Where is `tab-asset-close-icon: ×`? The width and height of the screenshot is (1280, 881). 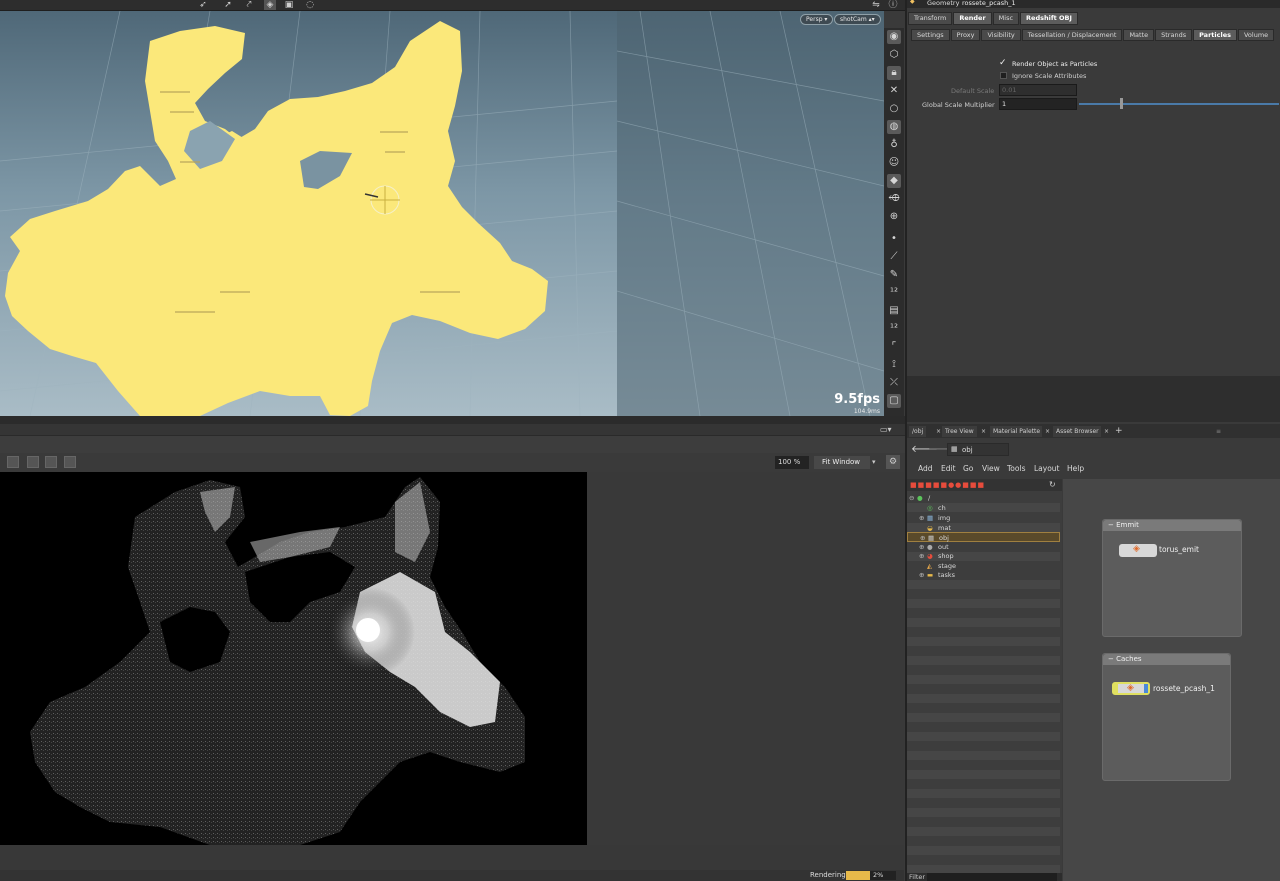
tab-asset-close-icon: × is located at coordinates (1107, 431).